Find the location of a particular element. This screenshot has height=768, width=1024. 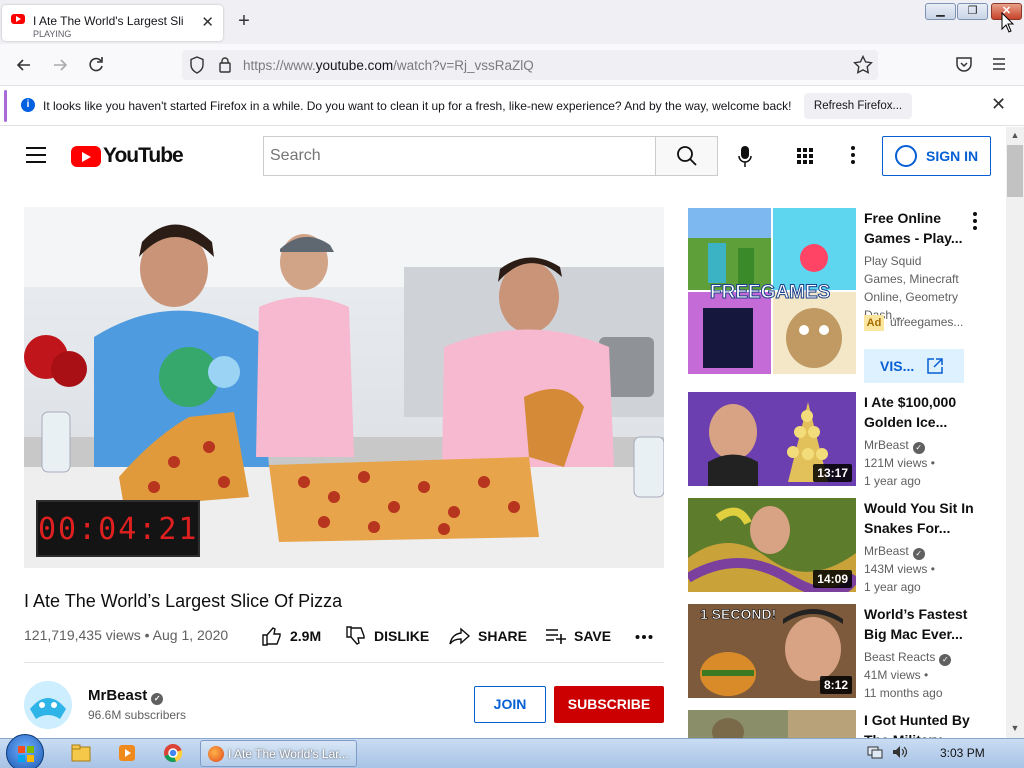

thumb-overlay-text: 1 SECOND! is located at coordinates (738, 614).